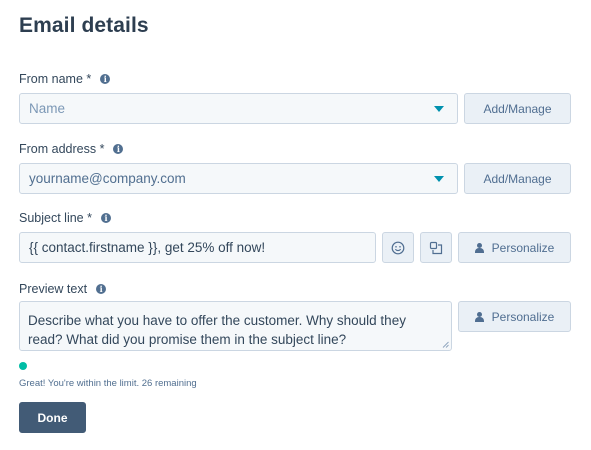 The image size is (591, 450). I want to click on emoji-button, so click(398, 247).